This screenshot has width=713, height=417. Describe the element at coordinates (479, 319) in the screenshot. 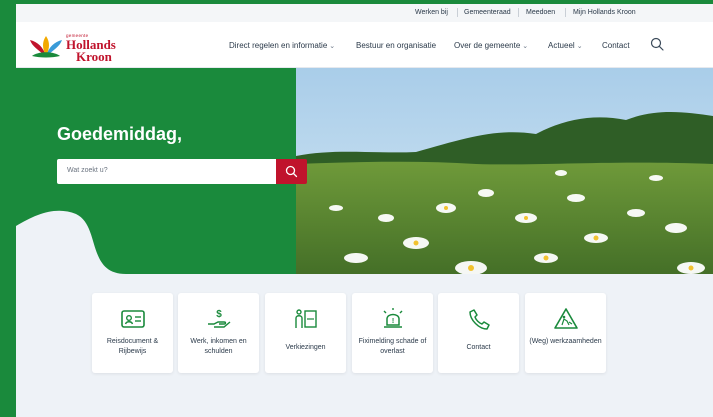

I see `phone-icon` at that location.